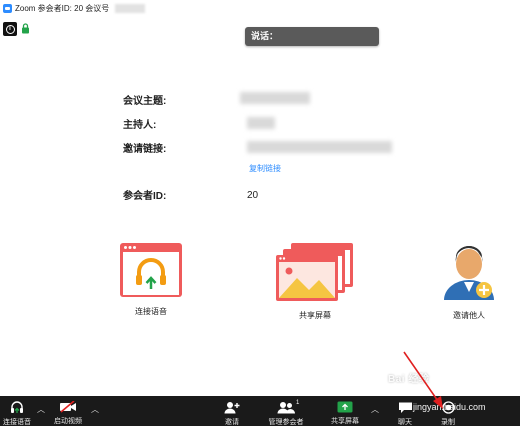 This screenshot has height=426, width=520. I want to click on baidu-watermark: Bai 经验, so click(409, 379).